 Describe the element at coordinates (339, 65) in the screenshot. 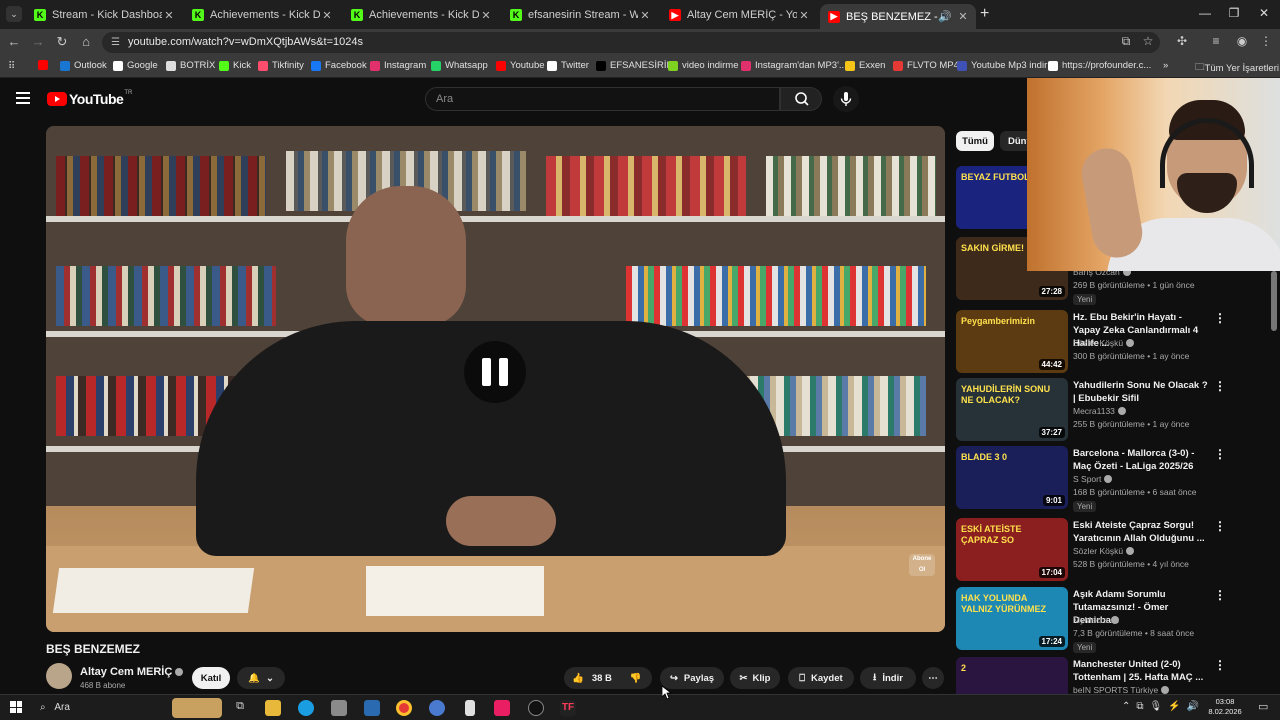

I see `bookmark-item: Facebook` at that location.